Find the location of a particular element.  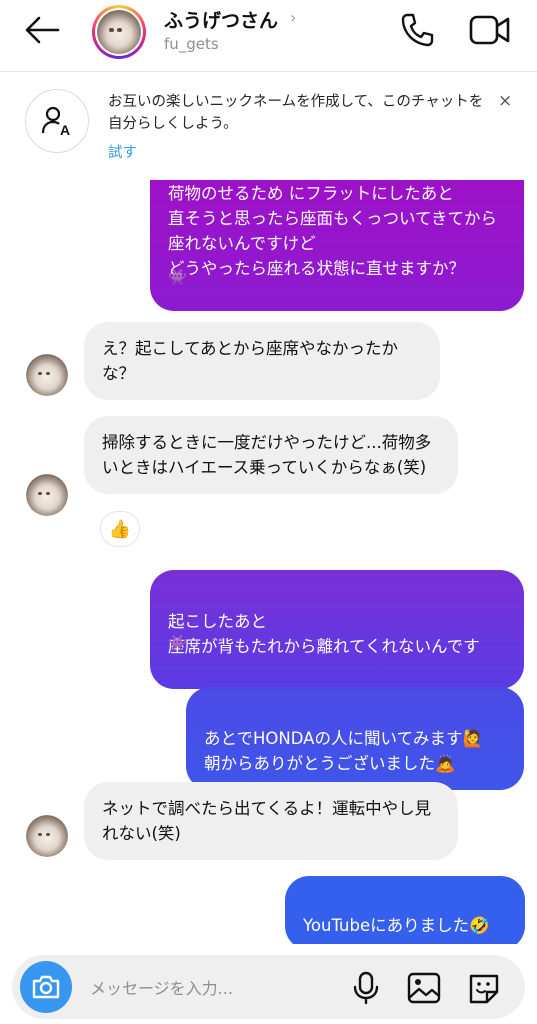

contact-name: ふうげつさん is located at coordinates (221, 19).